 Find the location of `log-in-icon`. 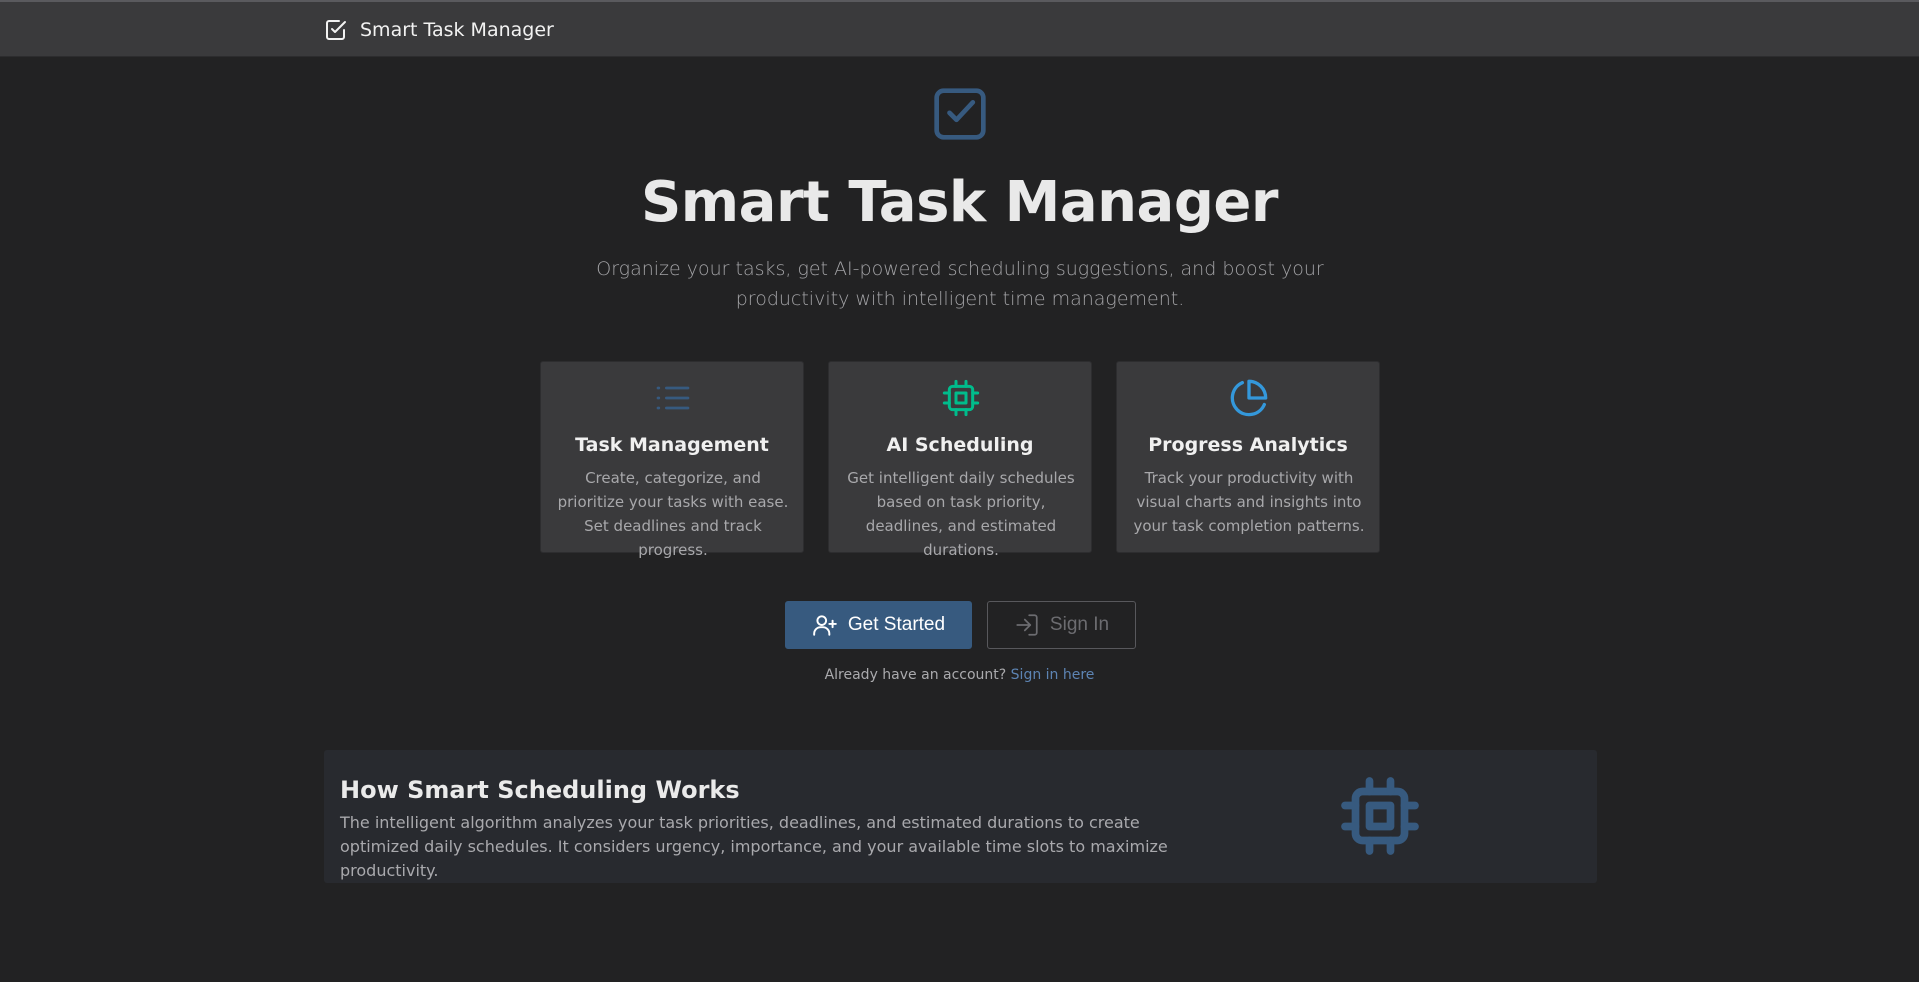

log-in-icon is located at coordinates (1027, 625).